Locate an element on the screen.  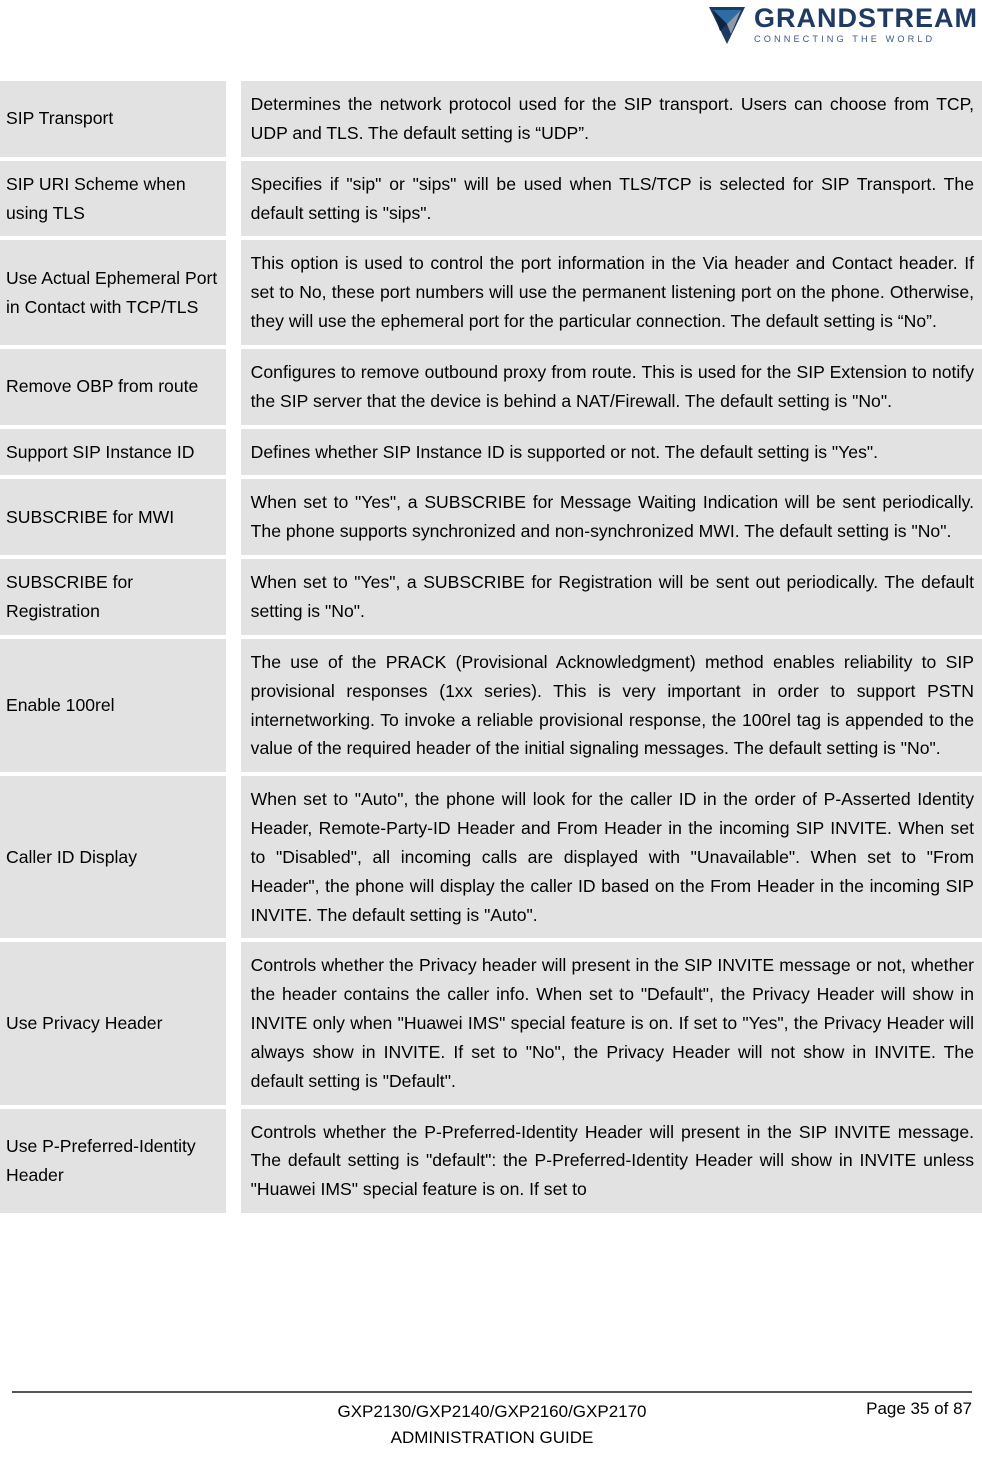
setting-name-cell: SIP Transport is located at coordinates (120, 121).